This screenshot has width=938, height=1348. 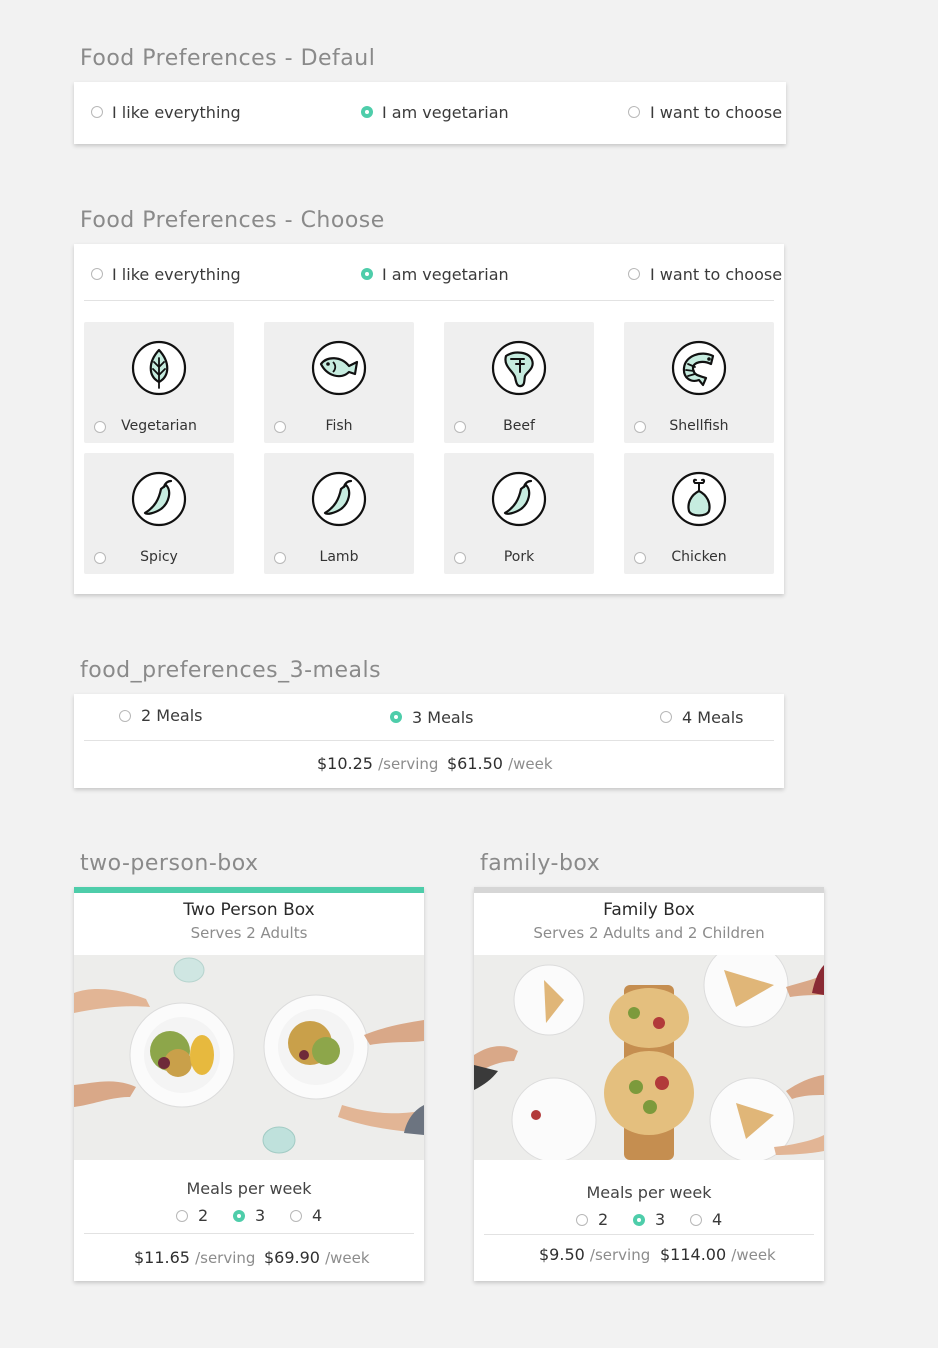 I want to click on shrimp-icon, so click(x=699, y=368).